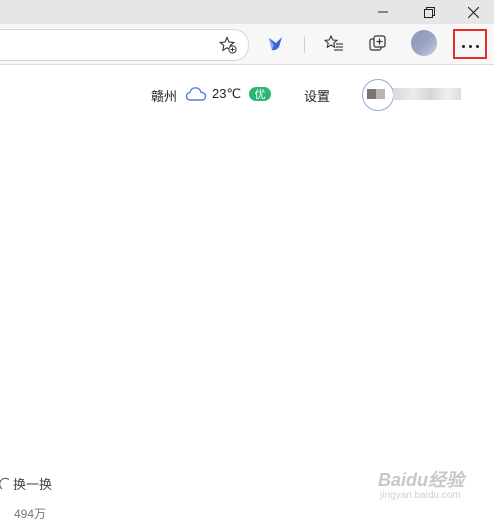  I want to click on view-count: 494万, so click(30, 514).